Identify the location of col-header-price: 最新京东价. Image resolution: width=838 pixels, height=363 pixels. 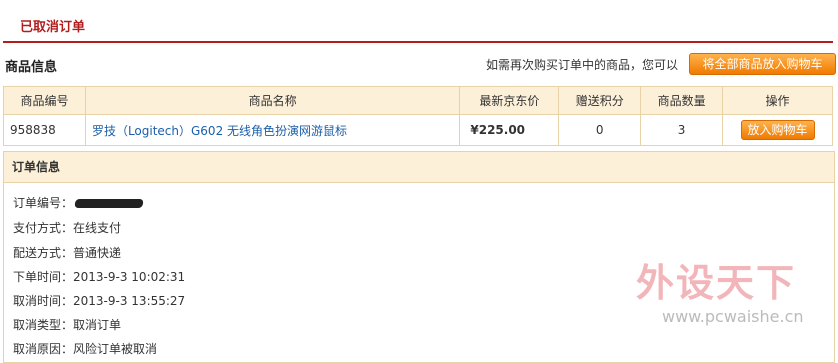
(509, 100).